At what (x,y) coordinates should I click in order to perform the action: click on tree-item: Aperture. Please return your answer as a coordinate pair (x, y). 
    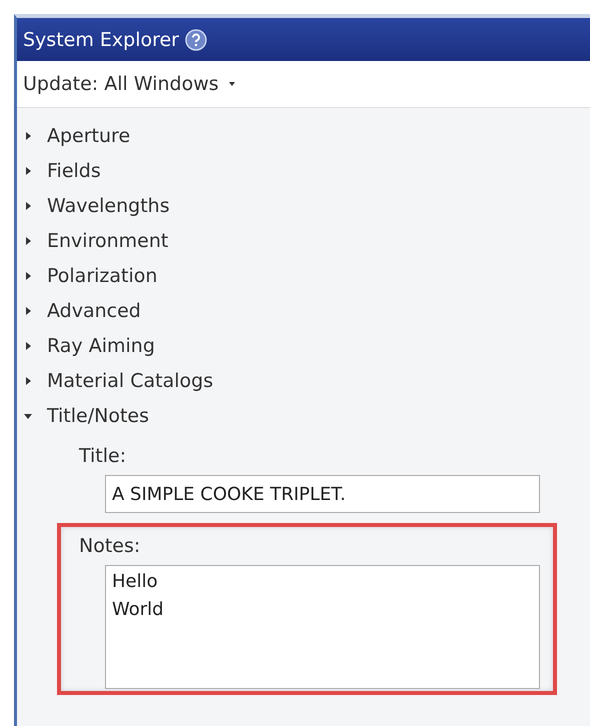
    Looking at the image, I should click on (303, 135).